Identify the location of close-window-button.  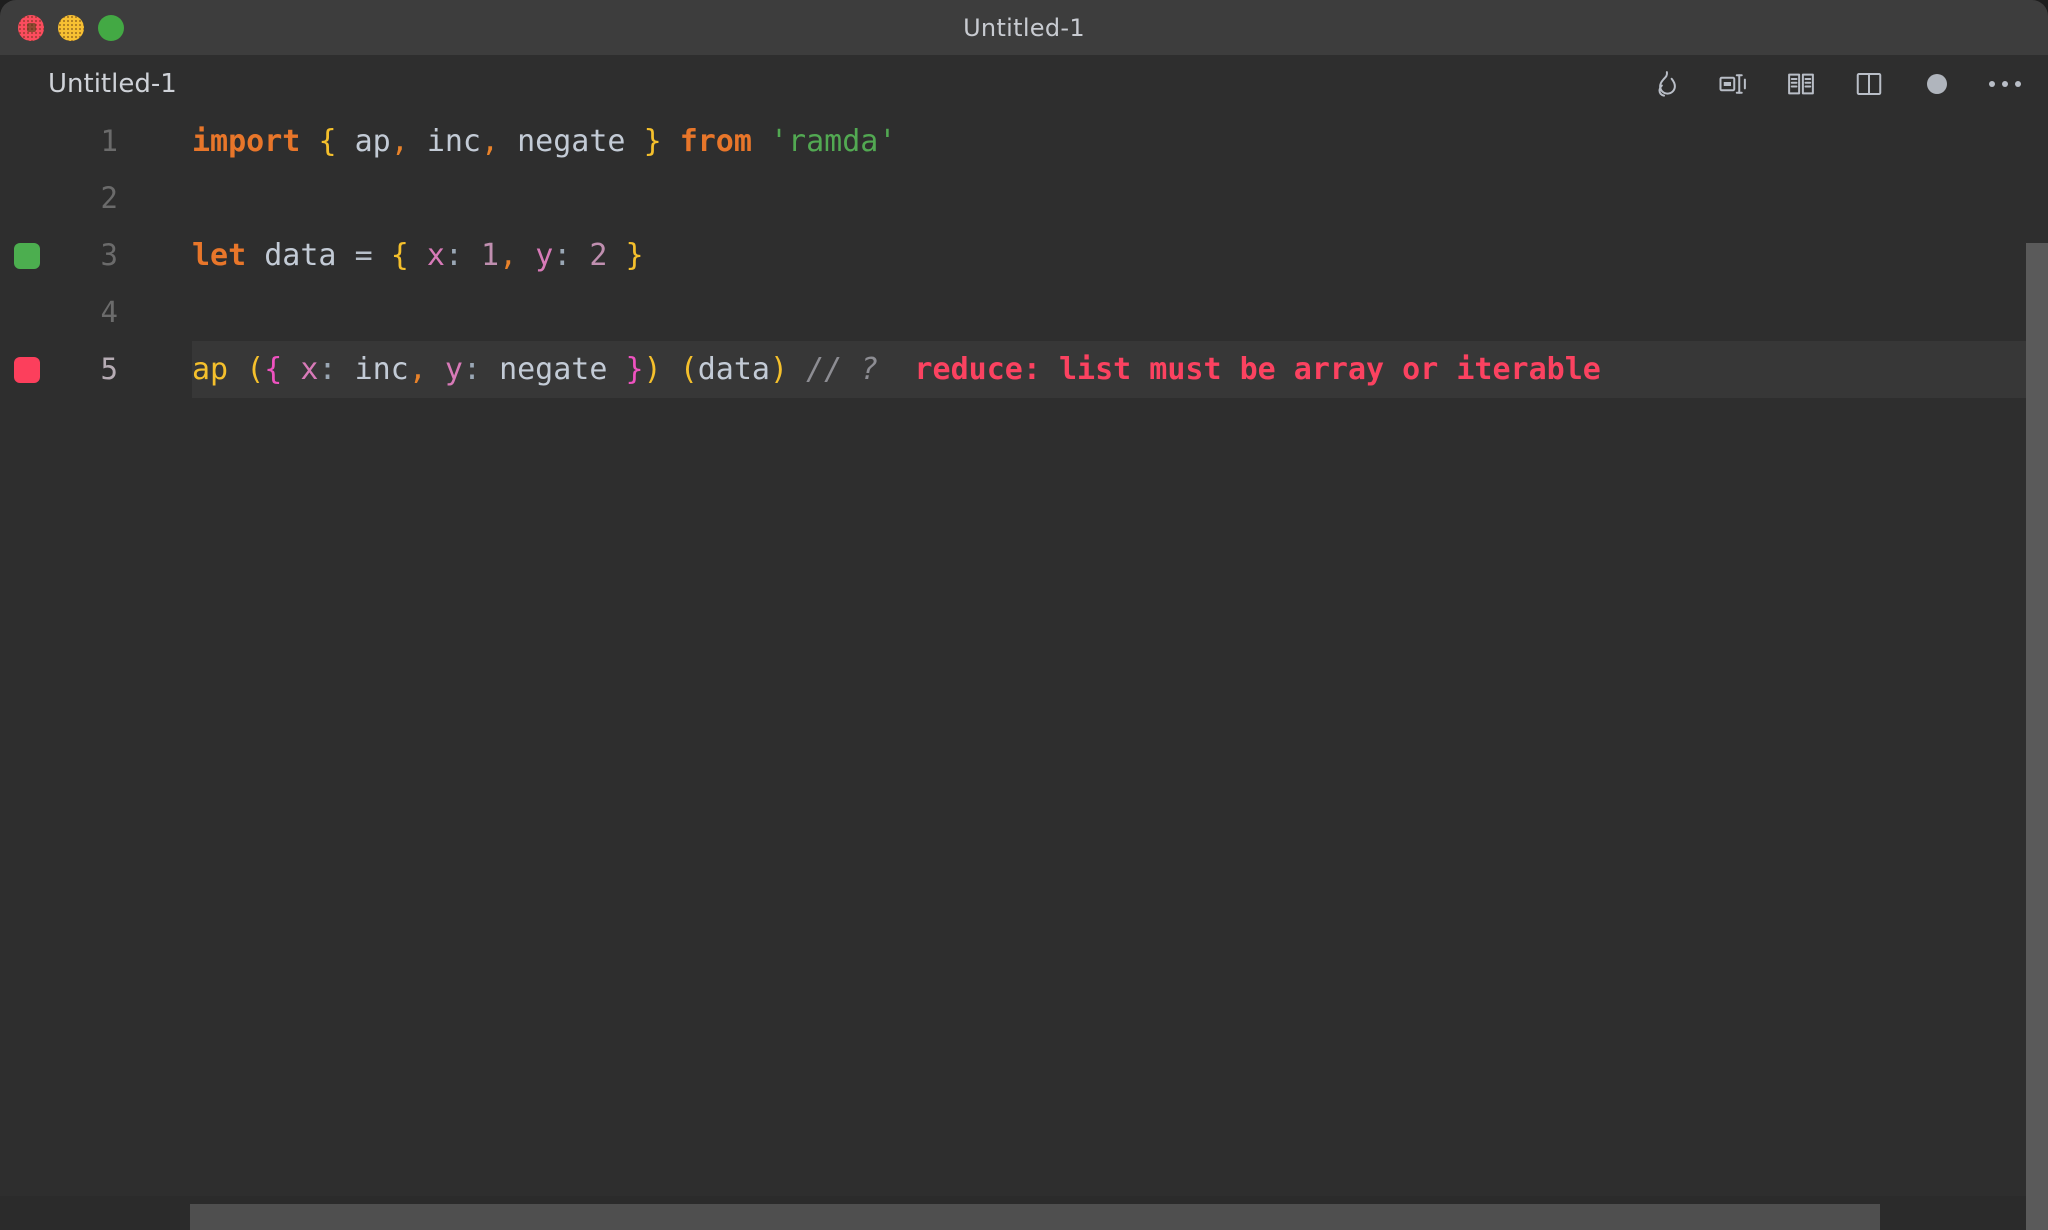
(31, 27).